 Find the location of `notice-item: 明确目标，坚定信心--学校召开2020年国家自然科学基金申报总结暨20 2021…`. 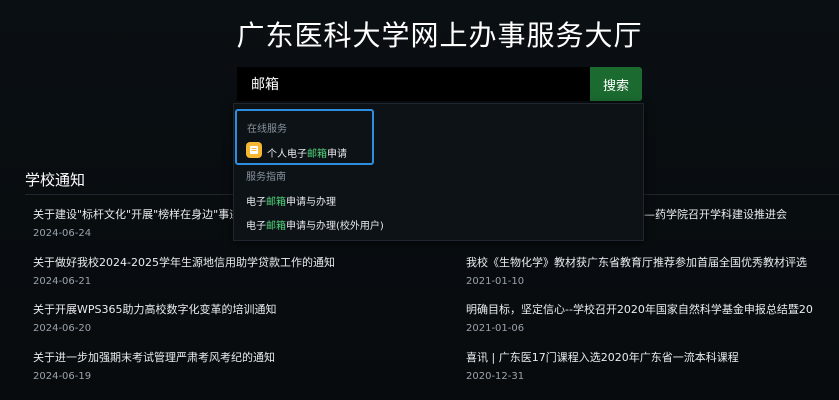

notice-item: 明确目标，坚定信心--学校召开2020年国家自然科学基金申报总结暨20 2021… is located at coordinates (652, 317).